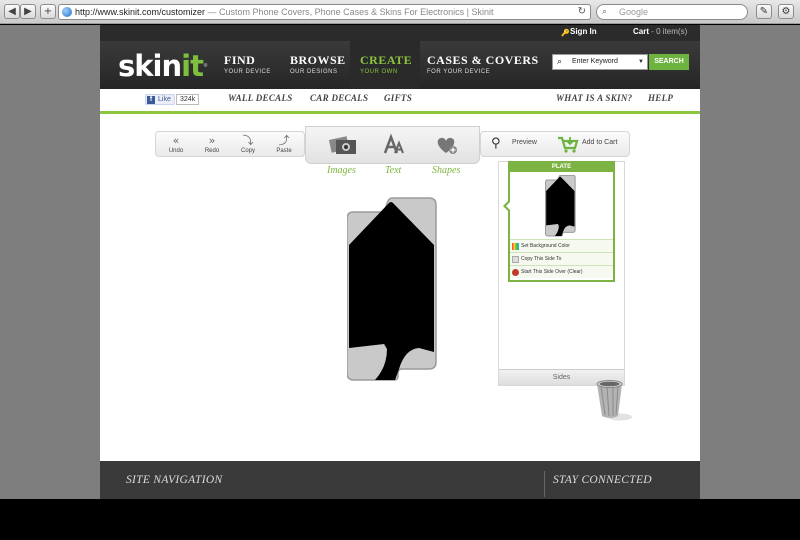 The width and height of the screenshot is (800, 540). I want to click on undo-icon: «, so click(176, 140).